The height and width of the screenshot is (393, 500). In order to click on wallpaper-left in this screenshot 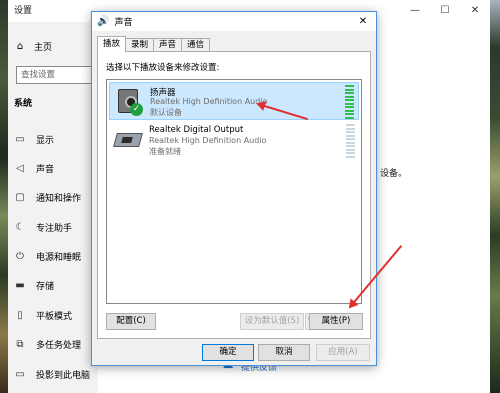, I will do `click(4, 196)`.